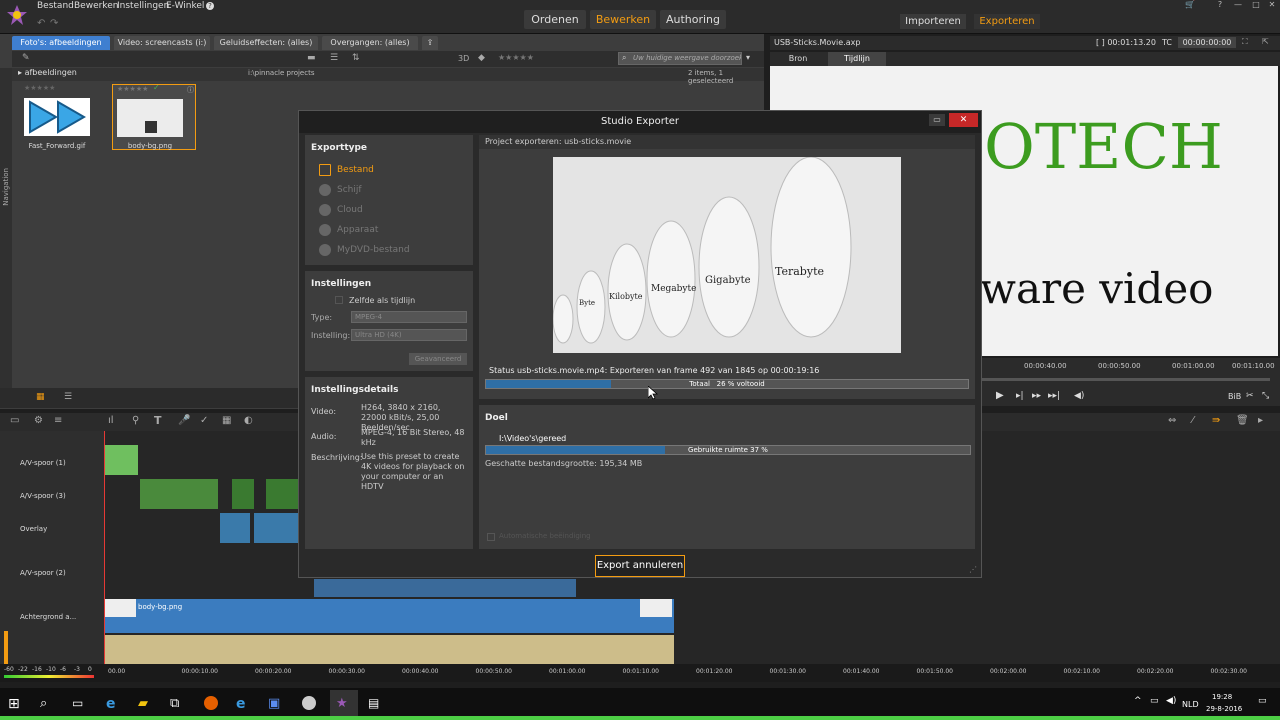 Image resolution: width=1280 pixels, height=720 pixels. Describe the element at coordinates (143, 6) in the screenshot. I see `menu-instellingen: Instellingen` at that location.